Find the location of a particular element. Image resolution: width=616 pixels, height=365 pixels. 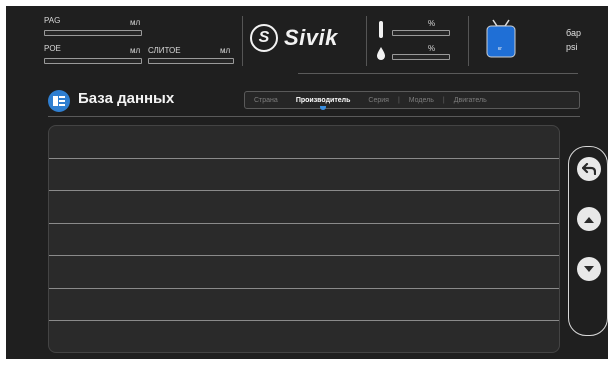

waste-oil-unit: мл is located at coordinates (225, 50).